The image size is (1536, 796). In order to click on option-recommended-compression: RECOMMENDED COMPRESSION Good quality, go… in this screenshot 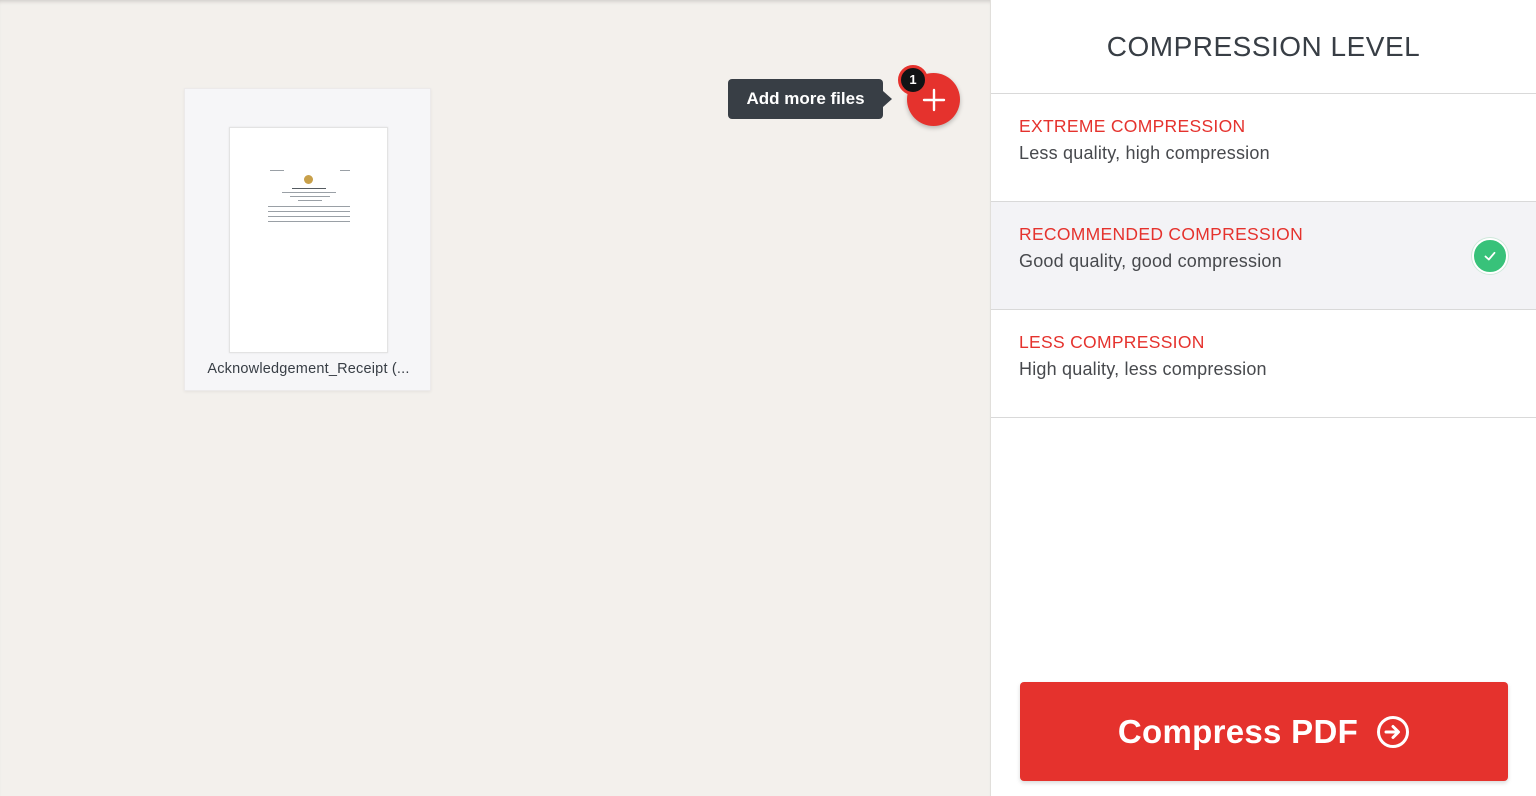, I will do `click(1263, 256)`.